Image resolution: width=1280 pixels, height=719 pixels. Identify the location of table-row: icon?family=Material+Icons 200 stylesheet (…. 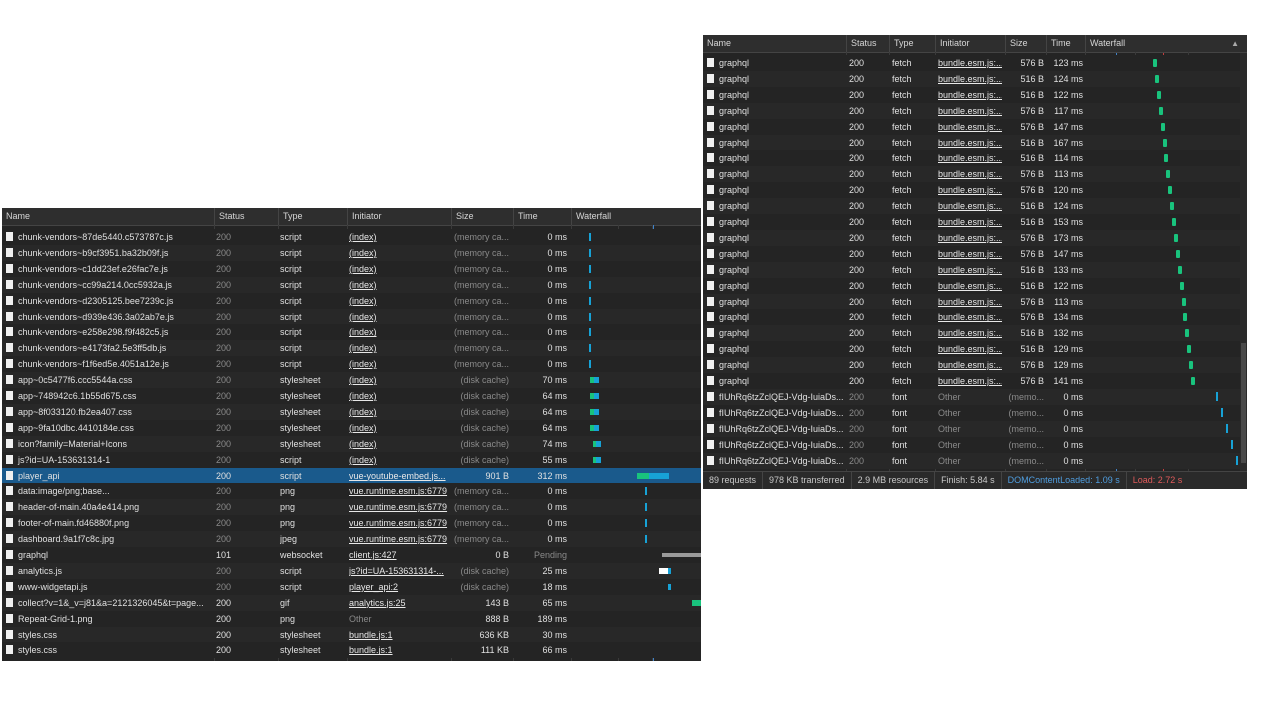
(351, 443).